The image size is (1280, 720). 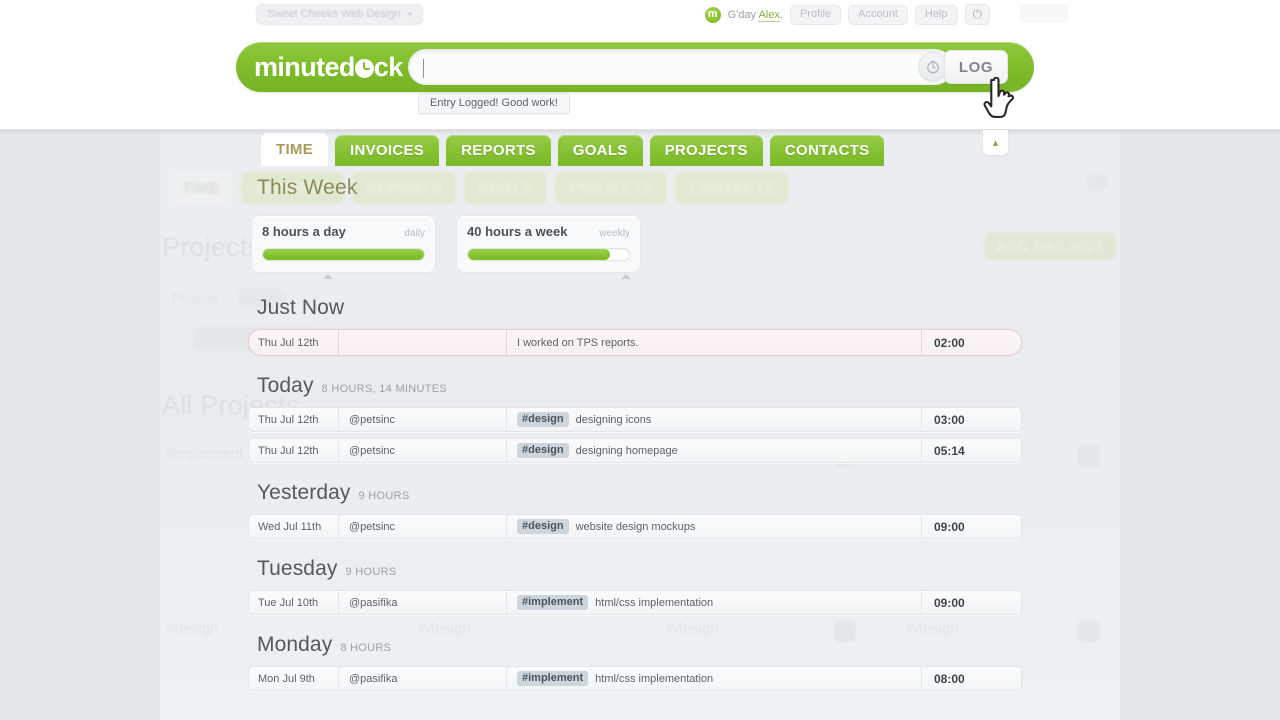 What do you see at coordinates (1097, 182) in the screenshot?
I see `ghost-collapse-button` at bounding box center [1097, 182].